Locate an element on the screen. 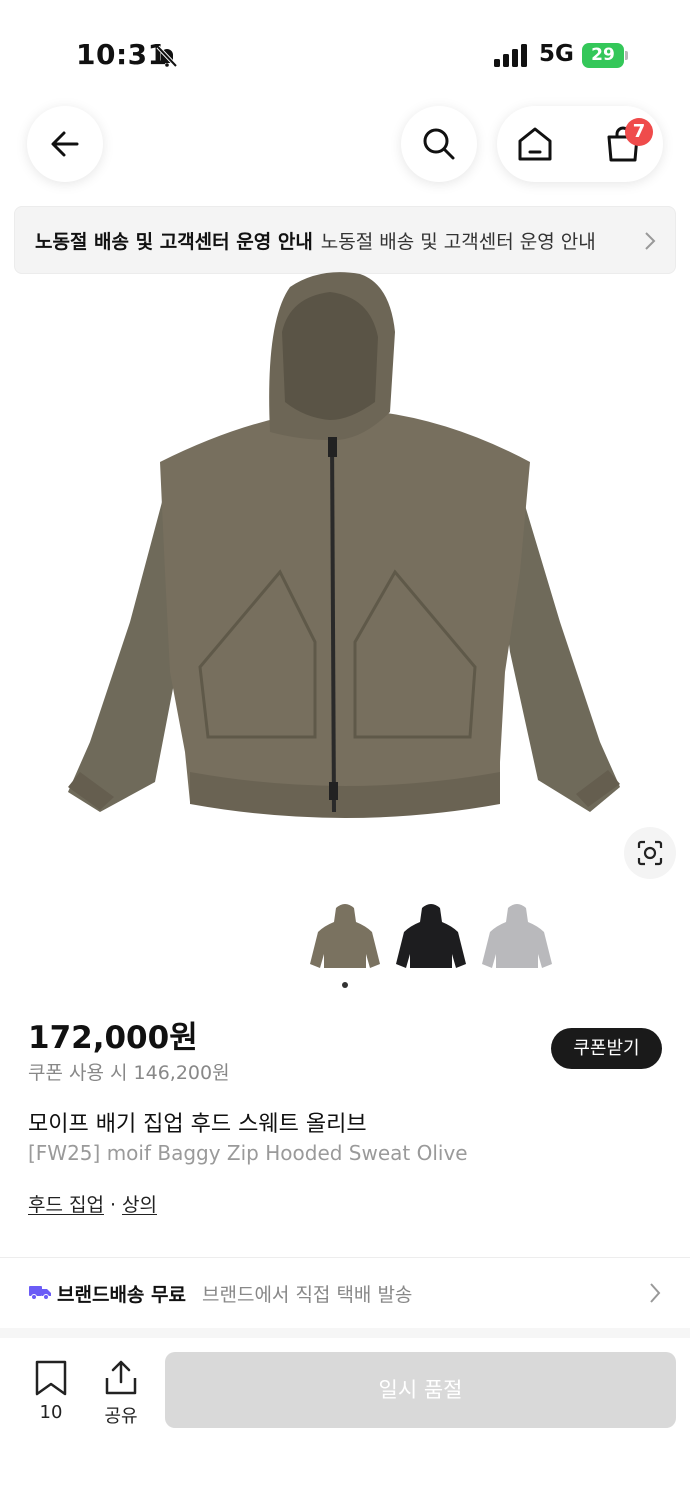 The height and width of the screenshot is (1500, 690). carousel-indicator is located at coordinates (345, 985).